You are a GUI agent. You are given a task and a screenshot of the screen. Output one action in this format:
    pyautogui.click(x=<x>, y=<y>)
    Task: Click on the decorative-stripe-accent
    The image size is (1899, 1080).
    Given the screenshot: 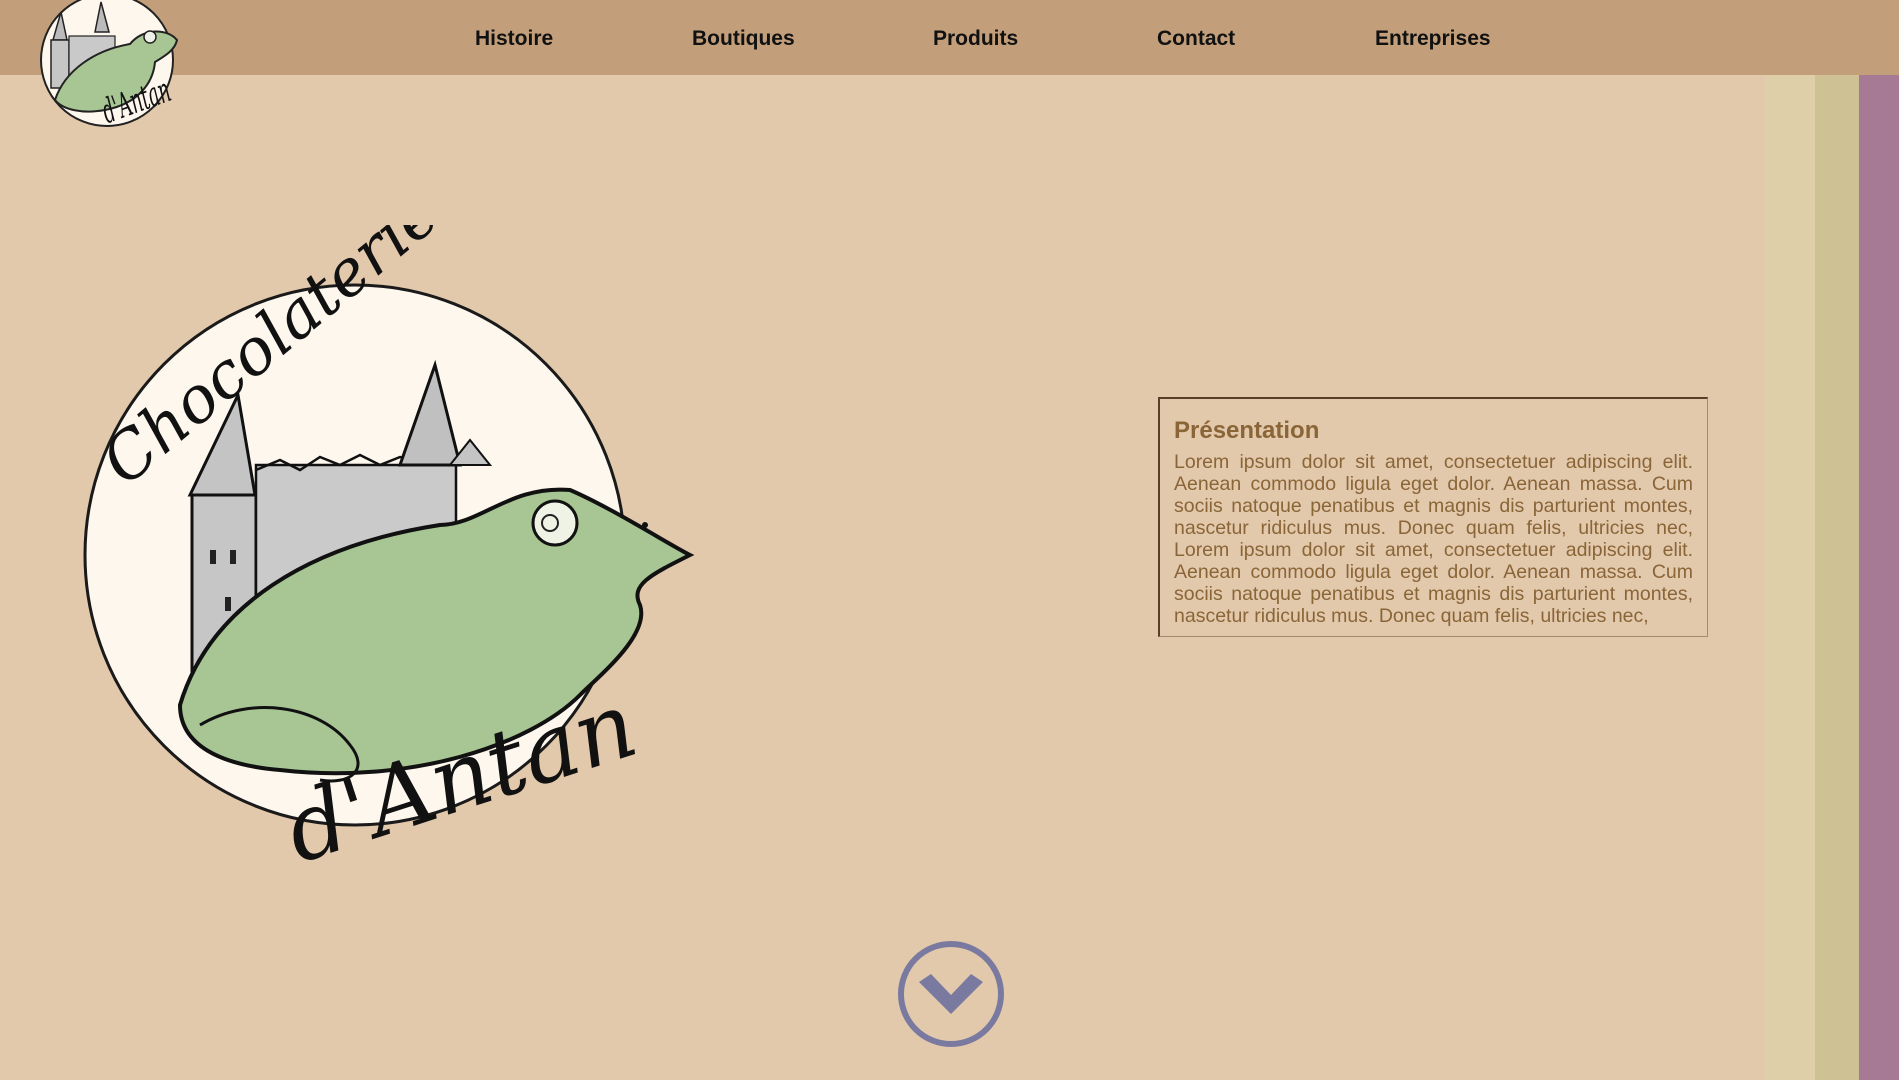 What is the action you would take?
    pyautogui.click(x=1879, y=577)
    